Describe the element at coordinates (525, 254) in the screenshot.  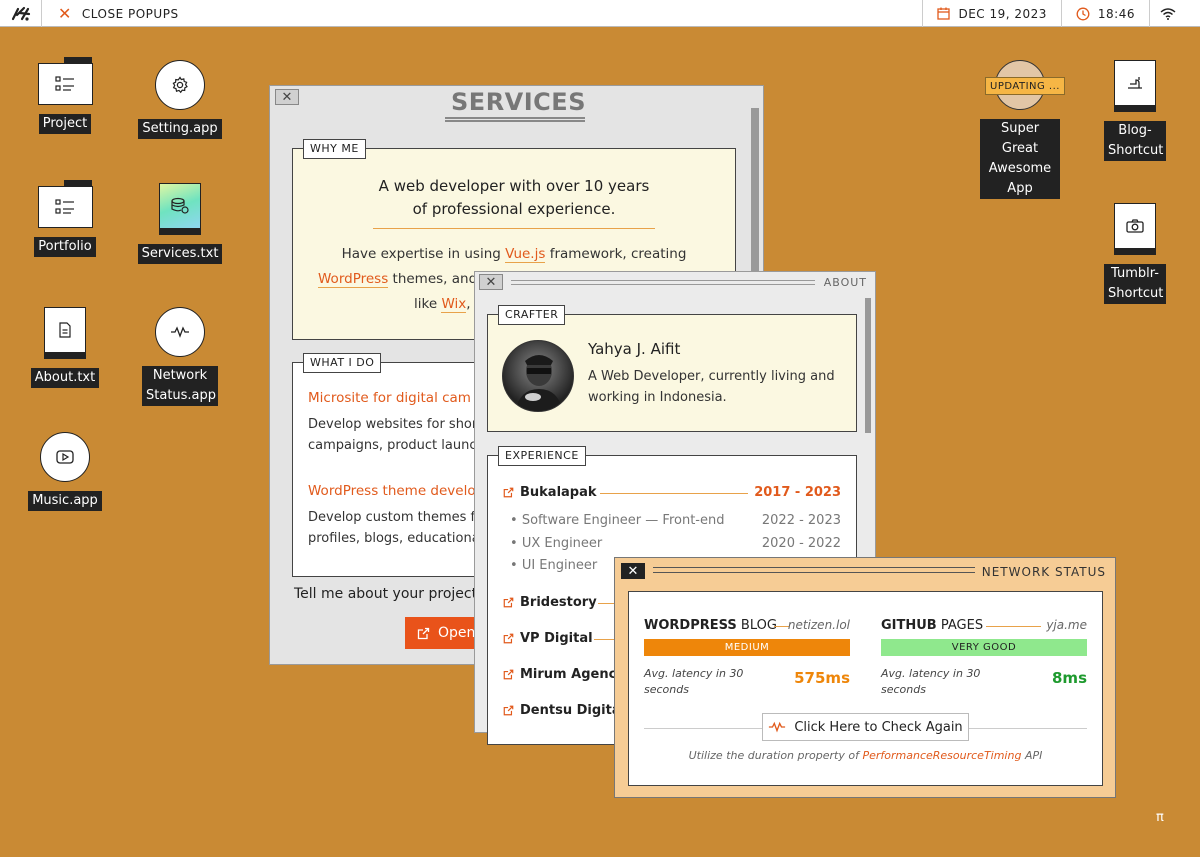
I see `vue-link: Vue.js` at that location.